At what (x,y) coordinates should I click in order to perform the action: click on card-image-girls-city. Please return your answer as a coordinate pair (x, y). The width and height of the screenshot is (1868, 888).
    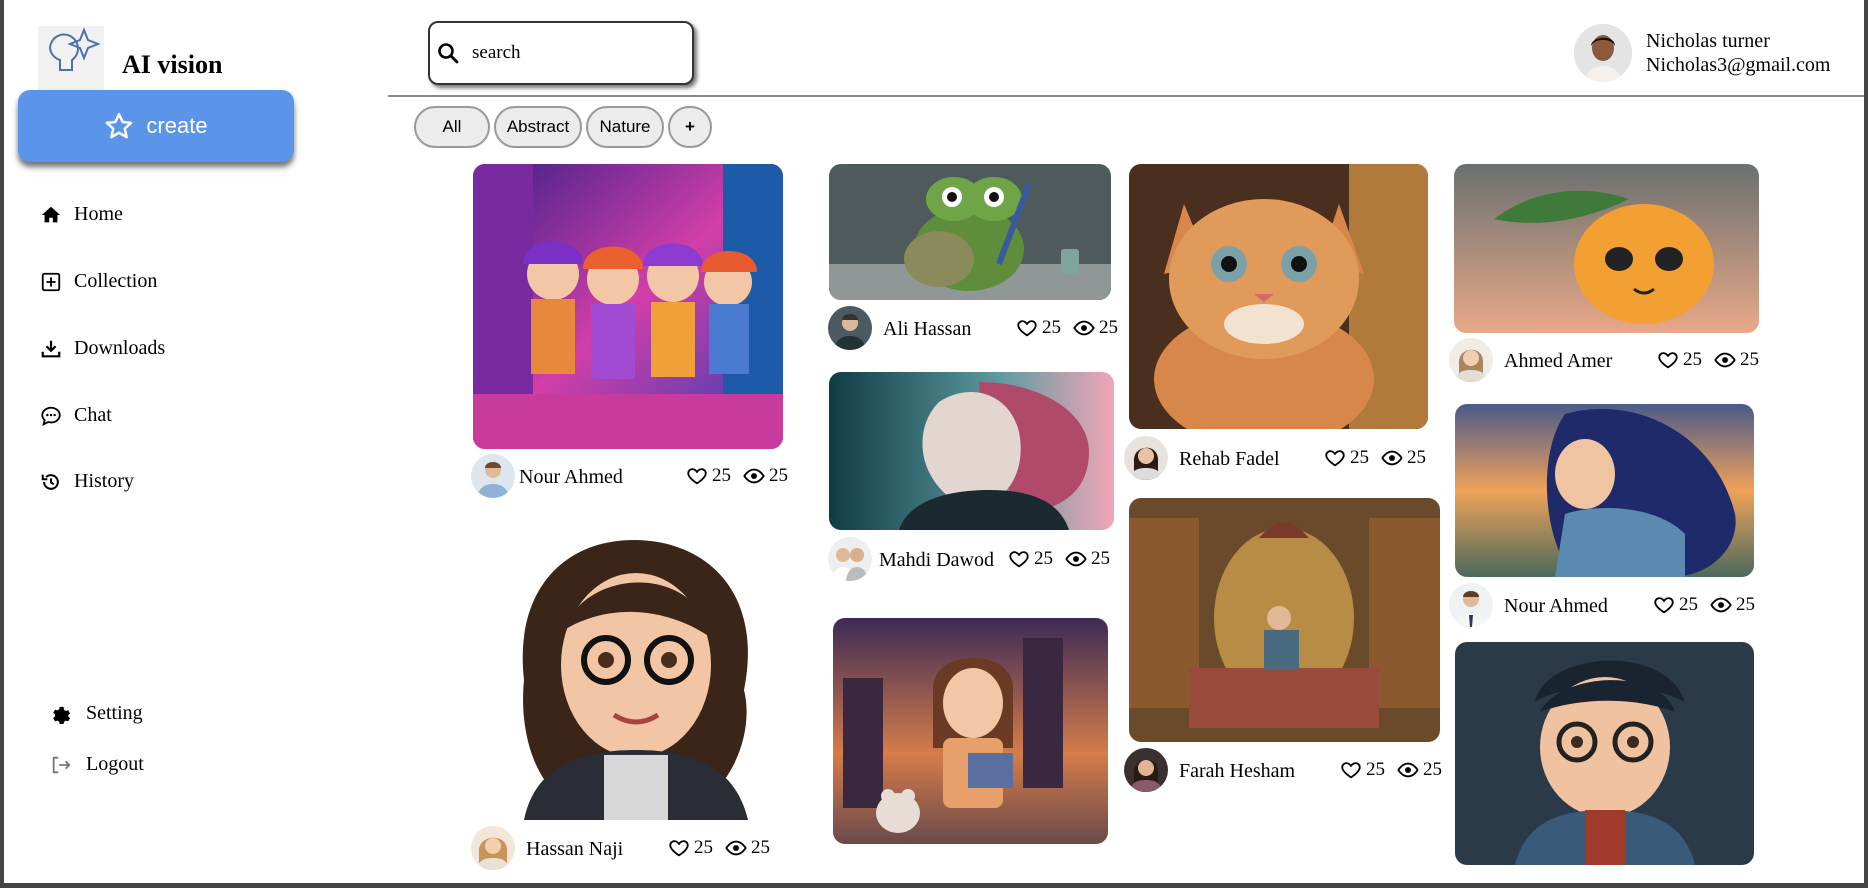
    Looking at the image, I should click on (628, 306).